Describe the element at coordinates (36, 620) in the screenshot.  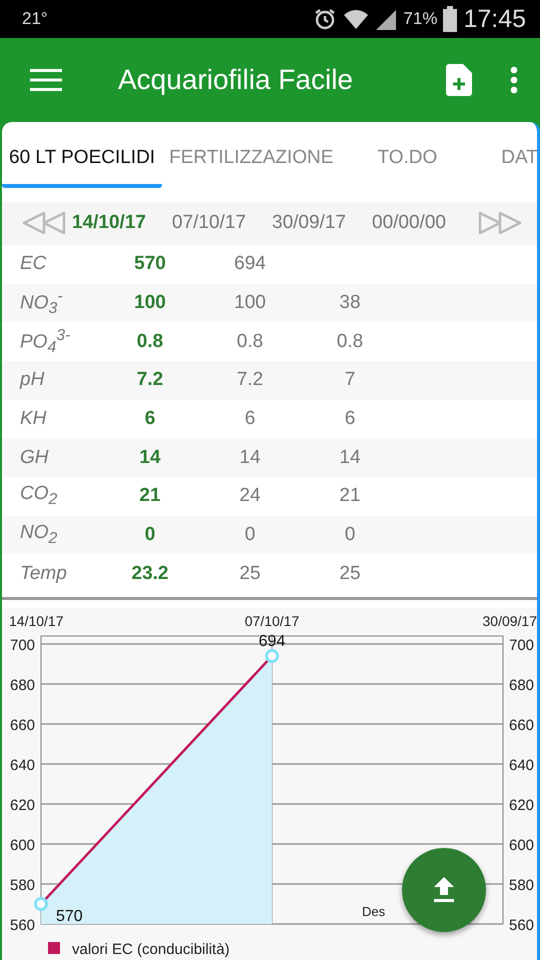
I see `x-axis-label: 14/10/17` at that location.